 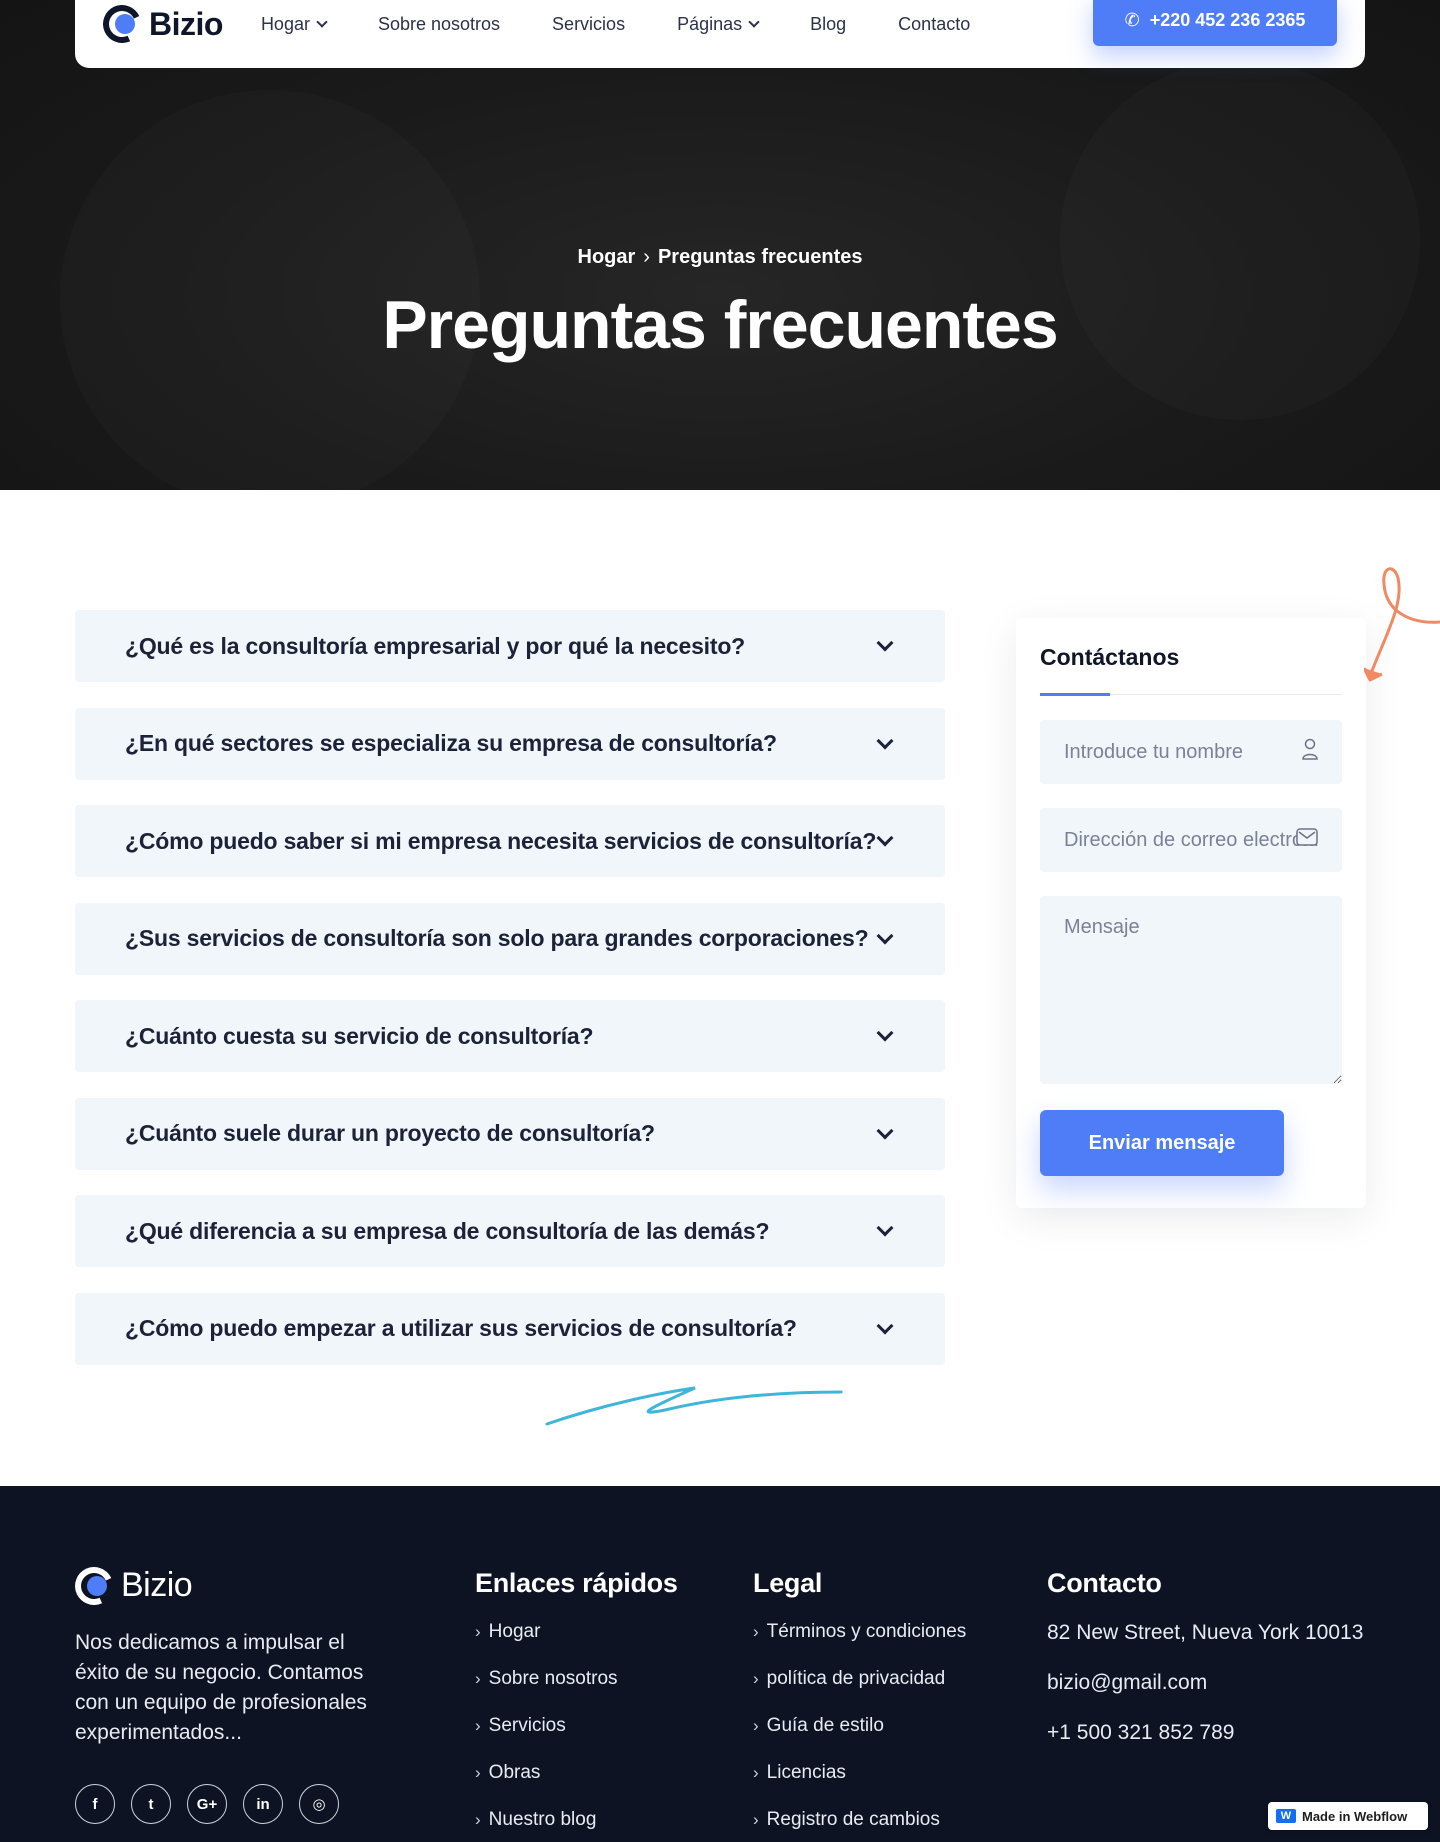 I want to click on contact-phone: +1 500 321 852 789, so click(x=1205, y=1746).